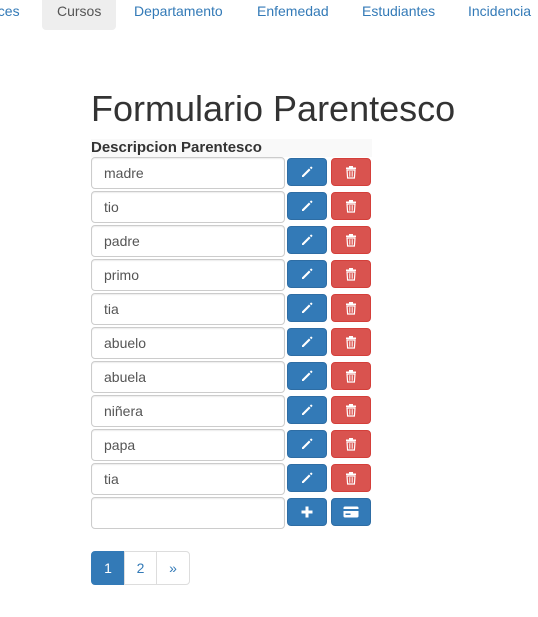  I want to click on page-1-link: 1, so click(108, 568).